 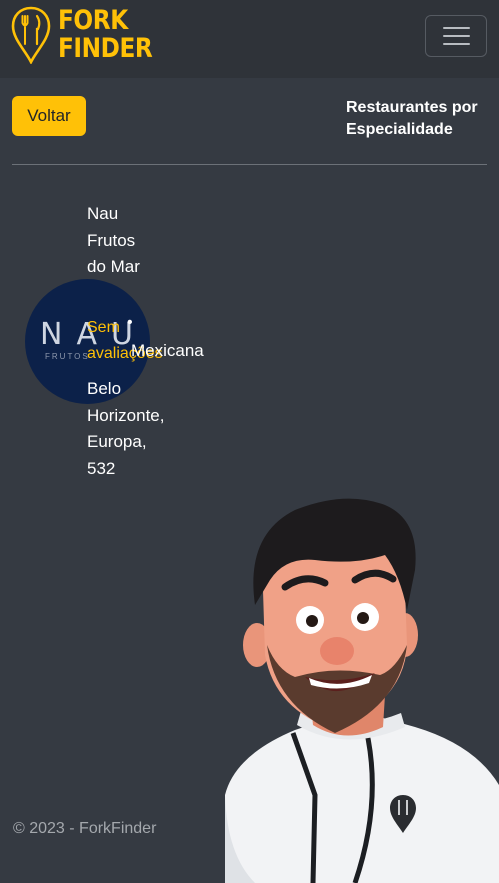 I want to click on navbar-toggle-button, so click(x=456, y=36).